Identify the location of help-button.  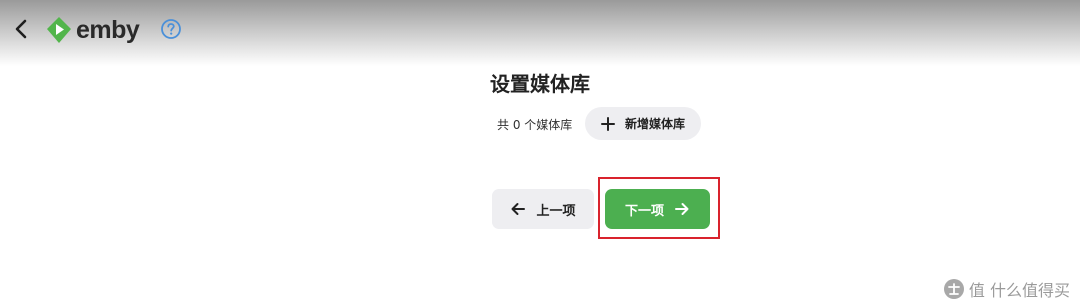
(171, 29).